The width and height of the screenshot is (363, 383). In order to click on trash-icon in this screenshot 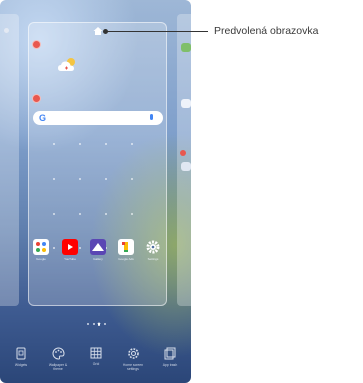, I will do `click(170, 353)`.